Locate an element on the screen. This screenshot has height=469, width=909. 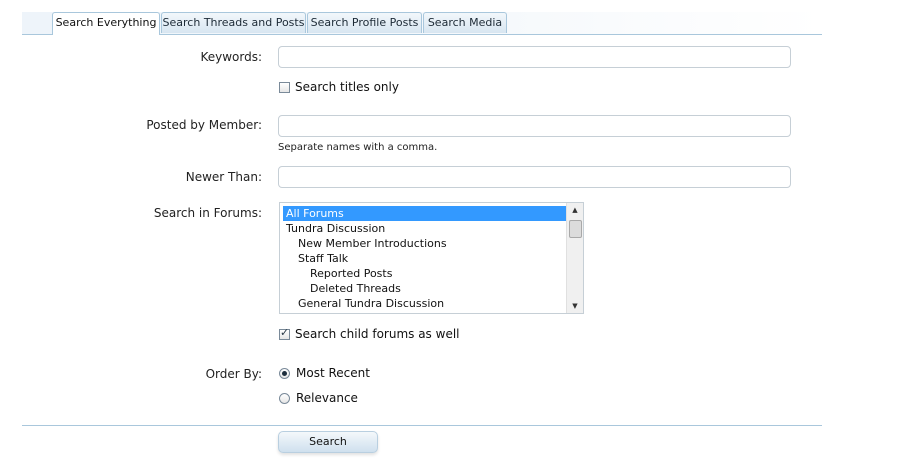
order-relevance-label: Relevance is located at coordinates (327, 398).